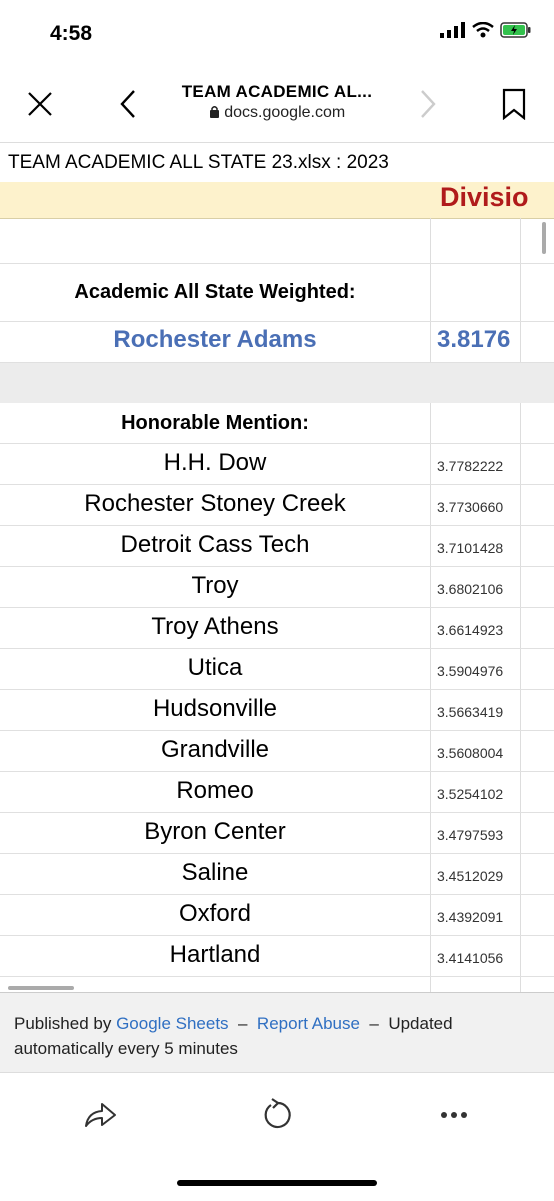 The width and height of the screenshot is (554, 1201). I want to click on table-row: Troy 3.6802106, so click(277, 587).